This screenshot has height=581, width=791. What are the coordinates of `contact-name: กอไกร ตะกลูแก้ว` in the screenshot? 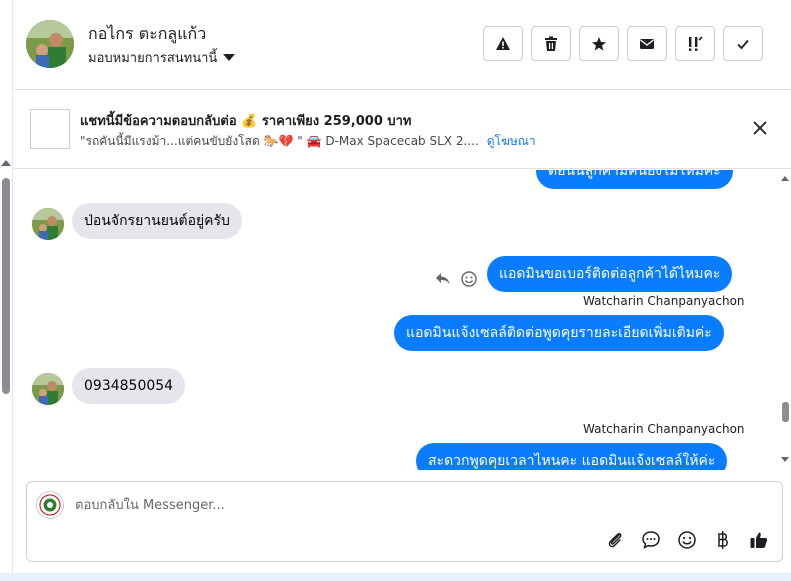 It's located at (147, 33).